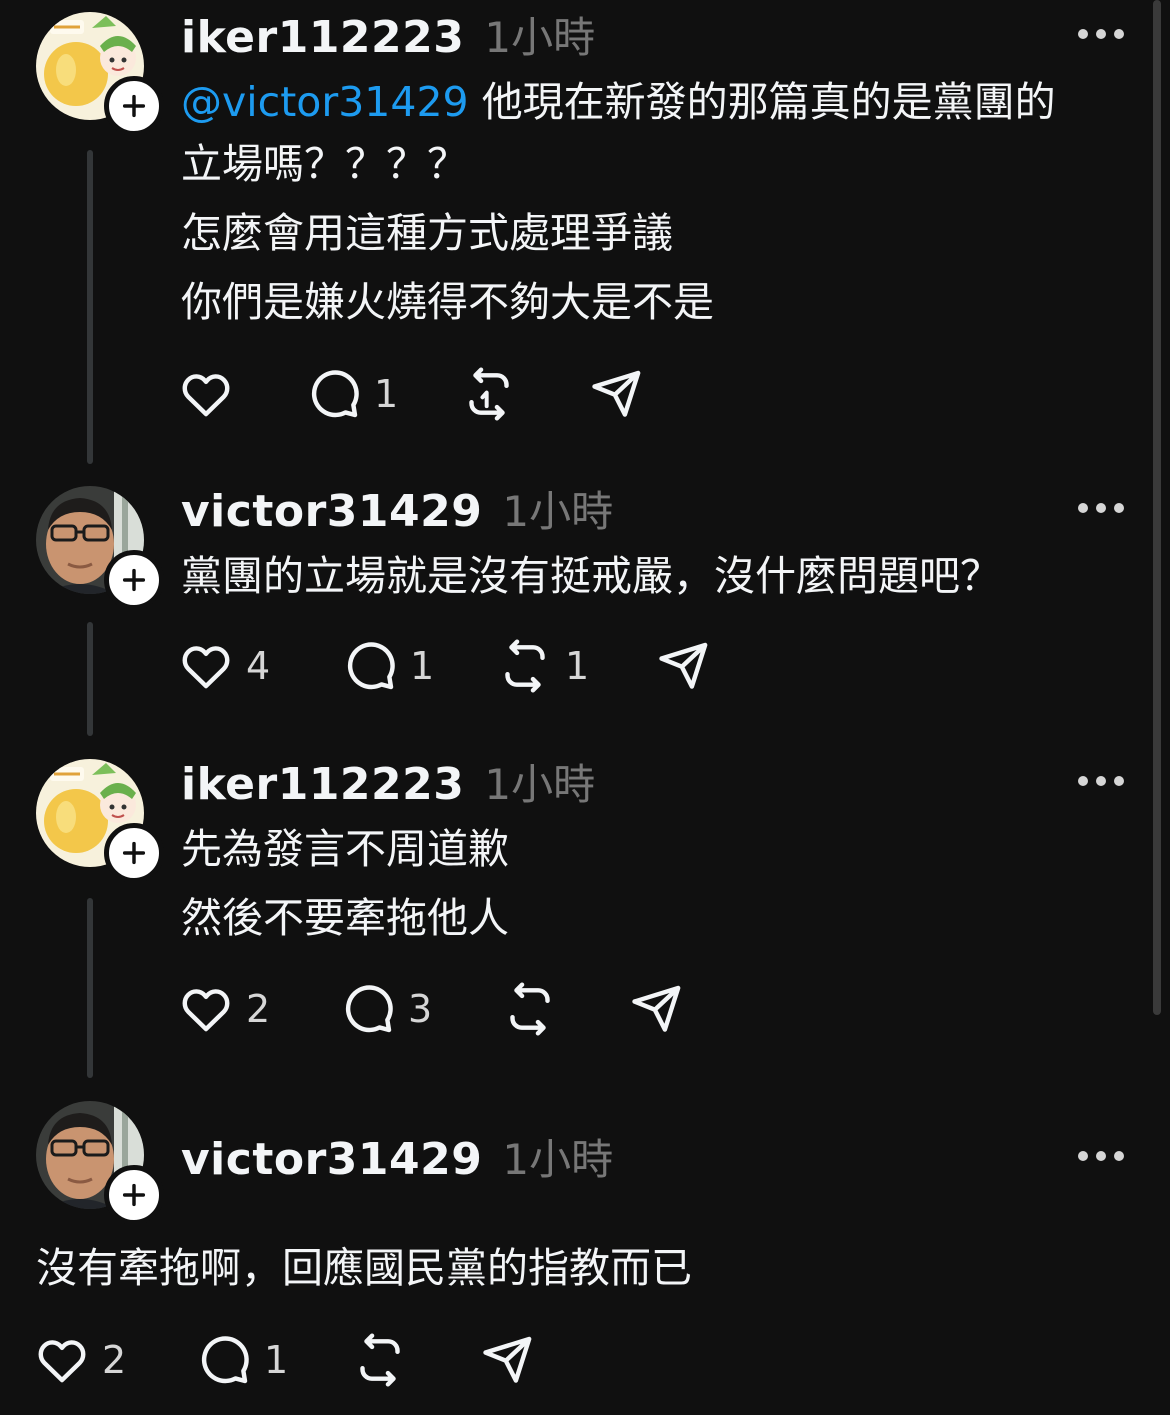 Image resolution: width=1170 pixels, height=1415 pixels. What do you see at coordinates (258, 666) in the screenshot?
I see `like-count: 4` at bounding box center [258, 666].